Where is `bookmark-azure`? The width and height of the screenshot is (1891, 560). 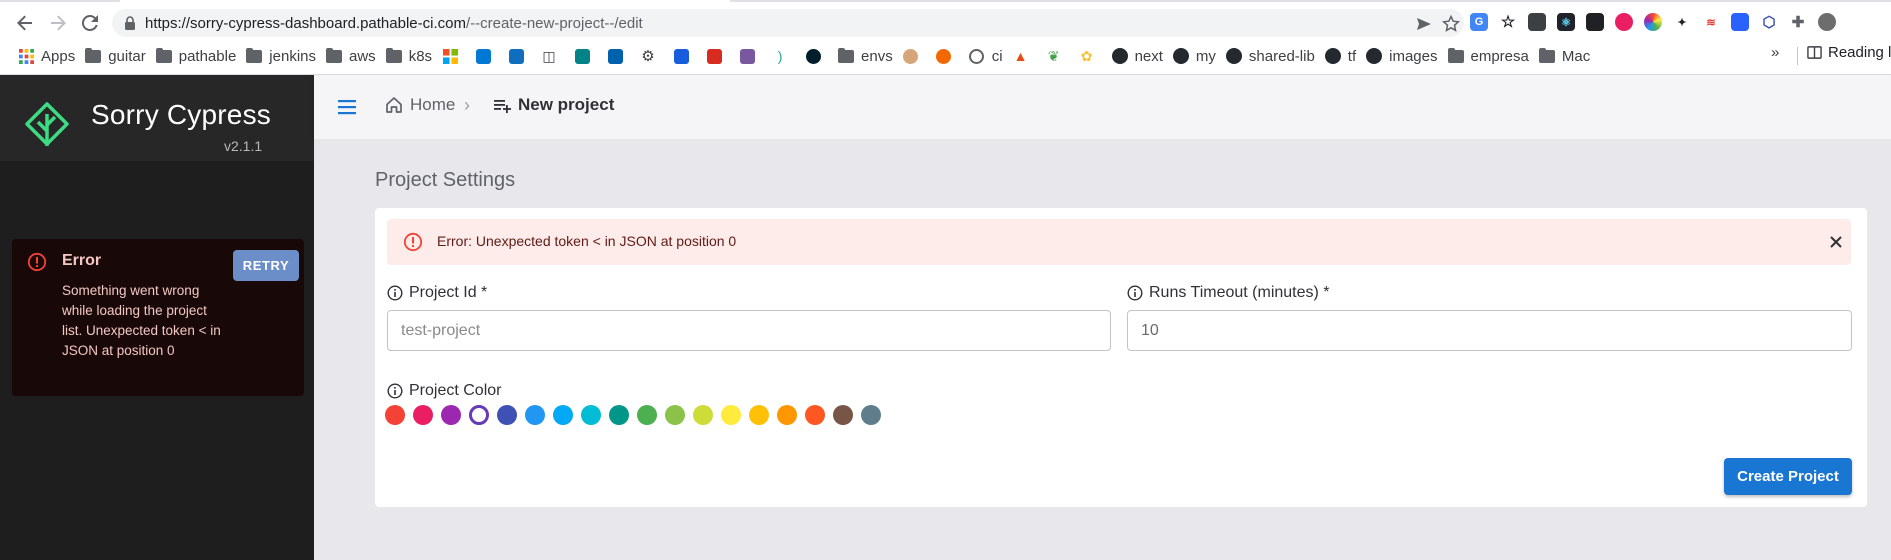
bookmark-azure is located at coordinates (618, 56).